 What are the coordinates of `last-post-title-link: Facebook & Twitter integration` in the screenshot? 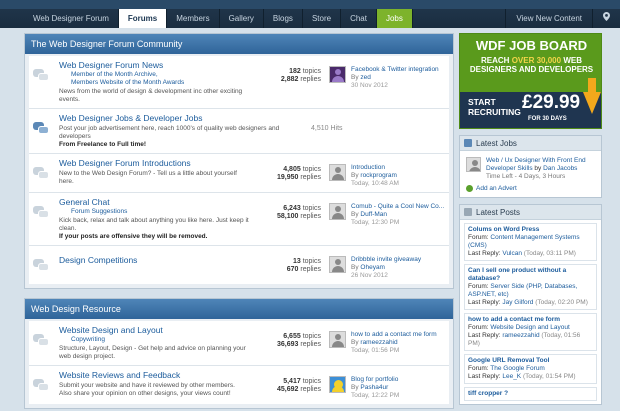 It's located at (395, 70).